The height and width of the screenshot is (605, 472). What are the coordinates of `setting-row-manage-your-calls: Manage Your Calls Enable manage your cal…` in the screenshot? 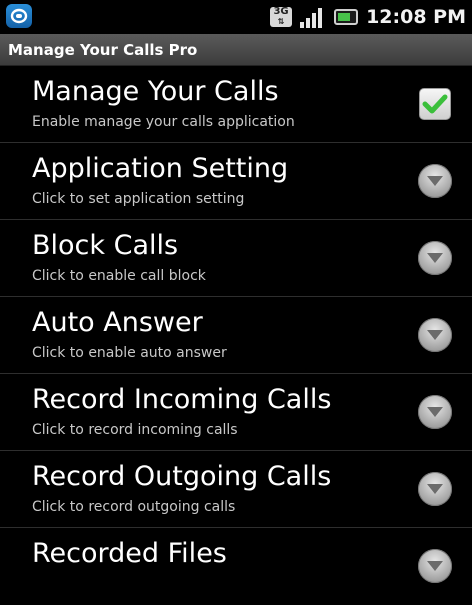 It's located at (236, 104).